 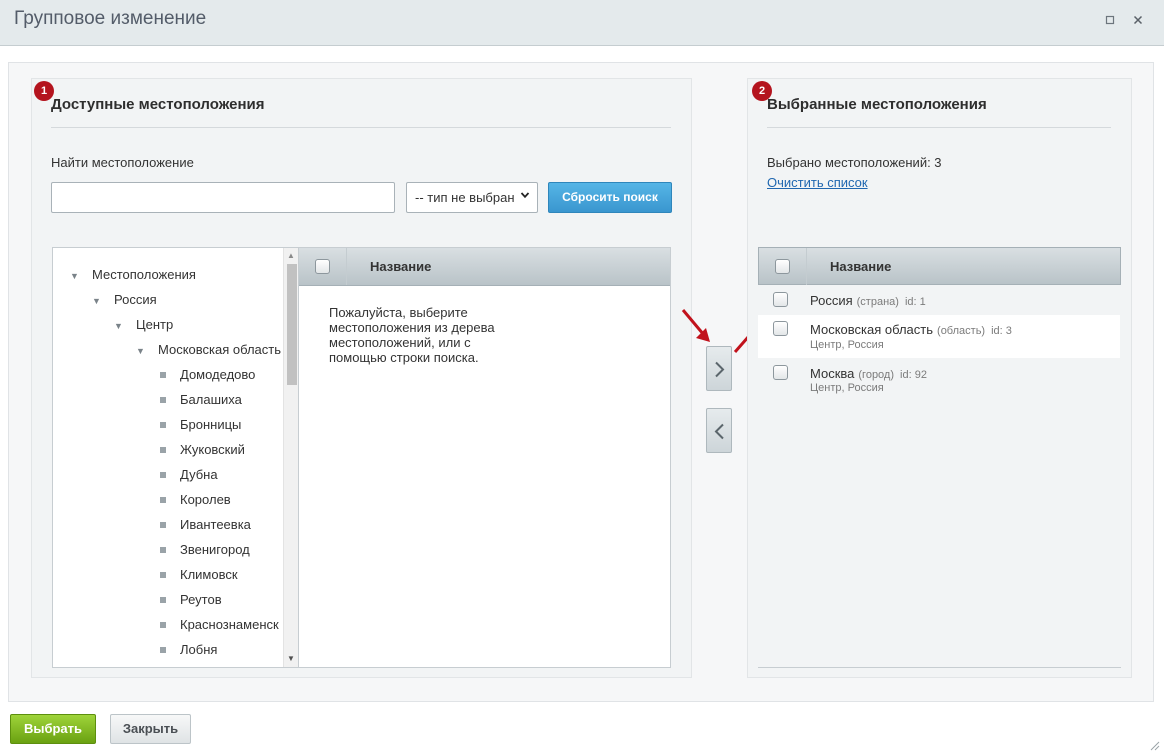 I want to click on maximize-icon, so click(x=1110, y=21).